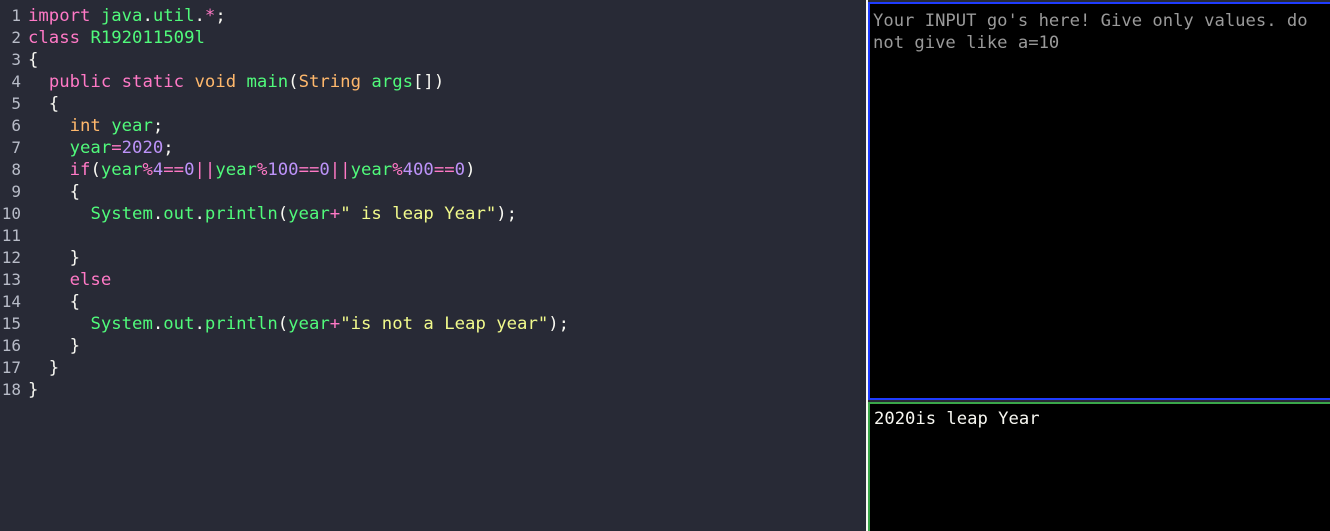 This screenshot has height=531, width=1330. I want to click on line-number: 8, so click(16, 169).